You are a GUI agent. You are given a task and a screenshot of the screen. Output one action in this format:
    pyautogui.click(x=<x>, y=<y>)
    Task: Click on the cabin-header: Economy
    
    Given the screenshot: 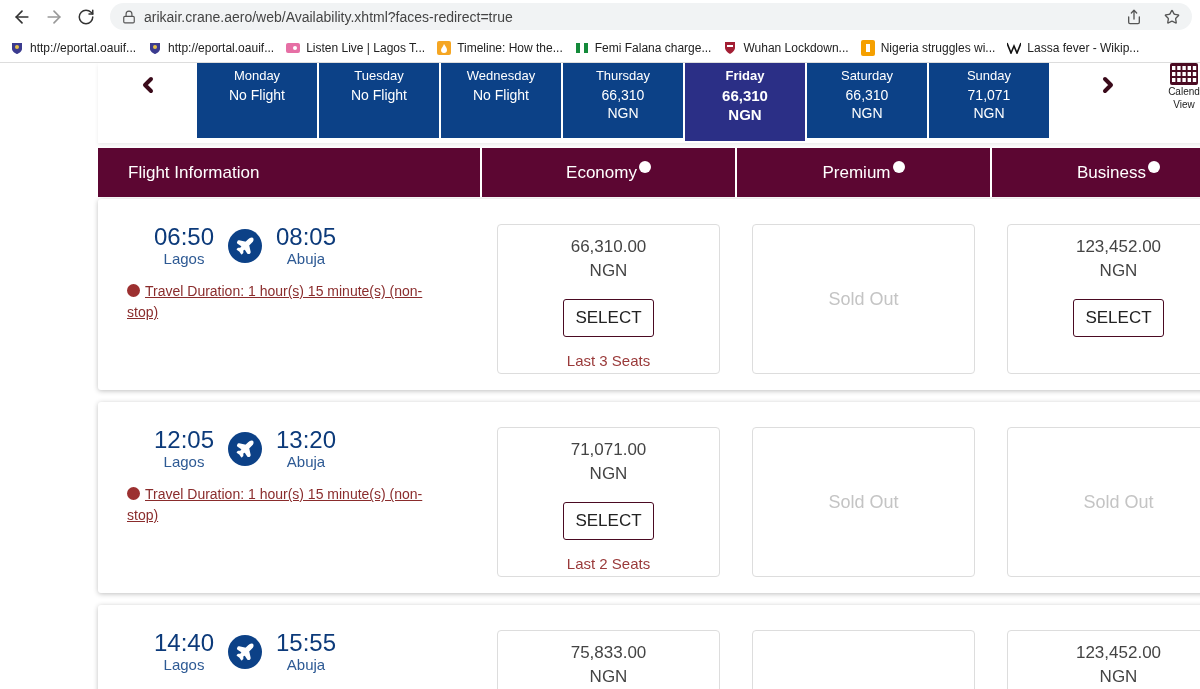 What is the action you would take?
    pyautogui.click(x=608, y=172)
    